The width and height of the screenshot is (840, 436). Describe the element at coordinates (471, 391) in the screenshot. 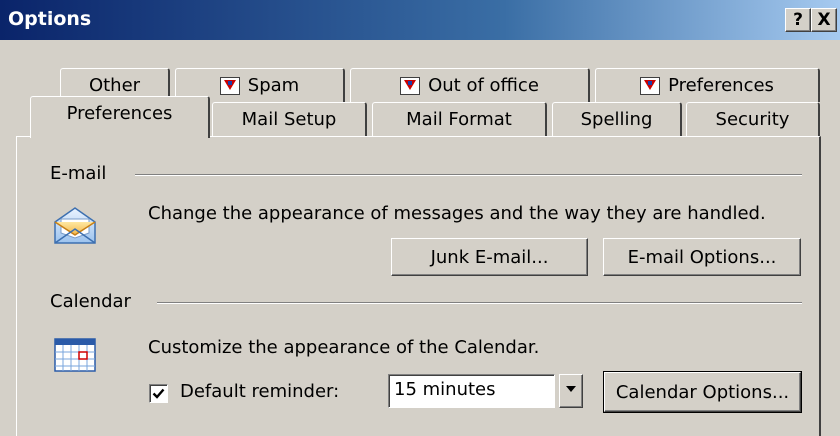

I see `reminder-time-select: 15 minutes` at that location.